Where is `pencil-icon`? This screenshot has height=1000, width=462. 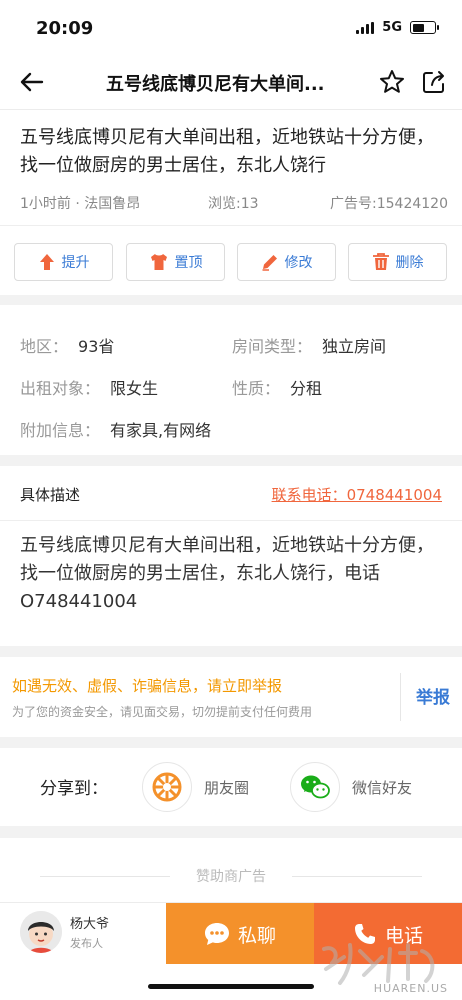 pencil-icon is located at coordinates (269, 263).